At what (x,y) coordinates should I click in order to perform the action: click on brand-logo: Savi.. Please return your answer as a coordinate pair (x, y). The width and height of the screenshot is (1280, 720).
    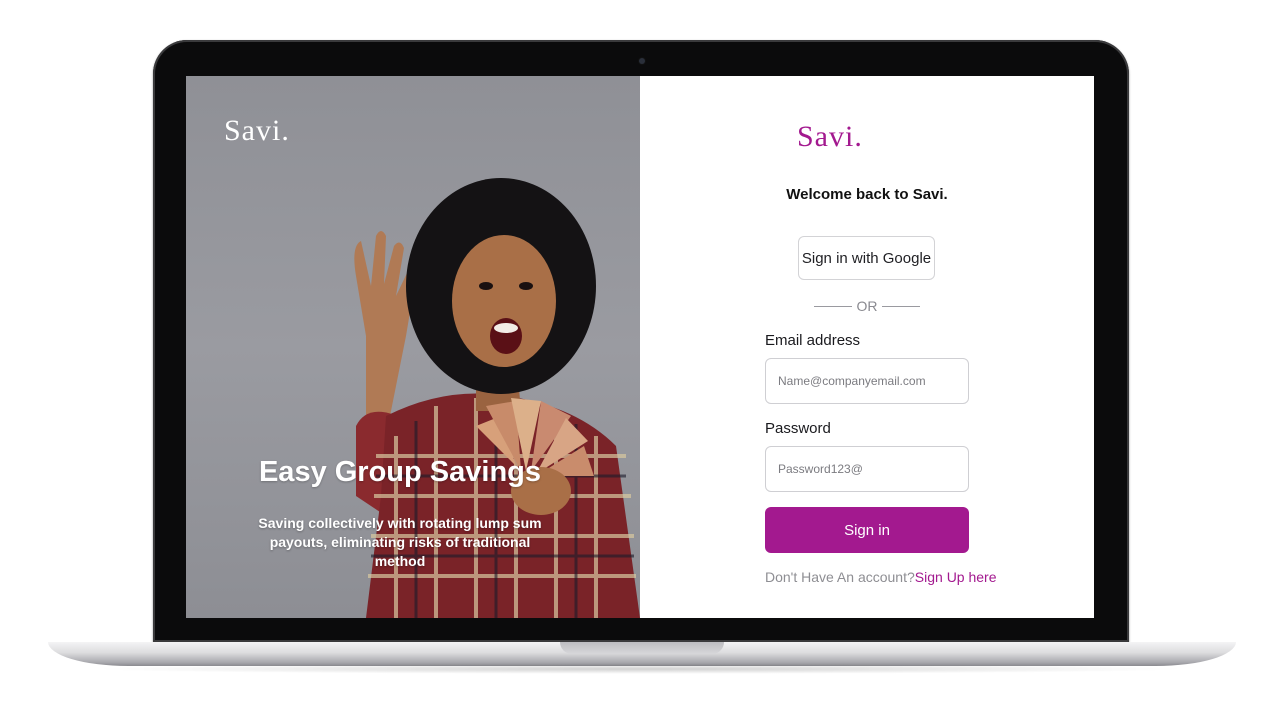
    Looking at the image, I should click on (830, 136).